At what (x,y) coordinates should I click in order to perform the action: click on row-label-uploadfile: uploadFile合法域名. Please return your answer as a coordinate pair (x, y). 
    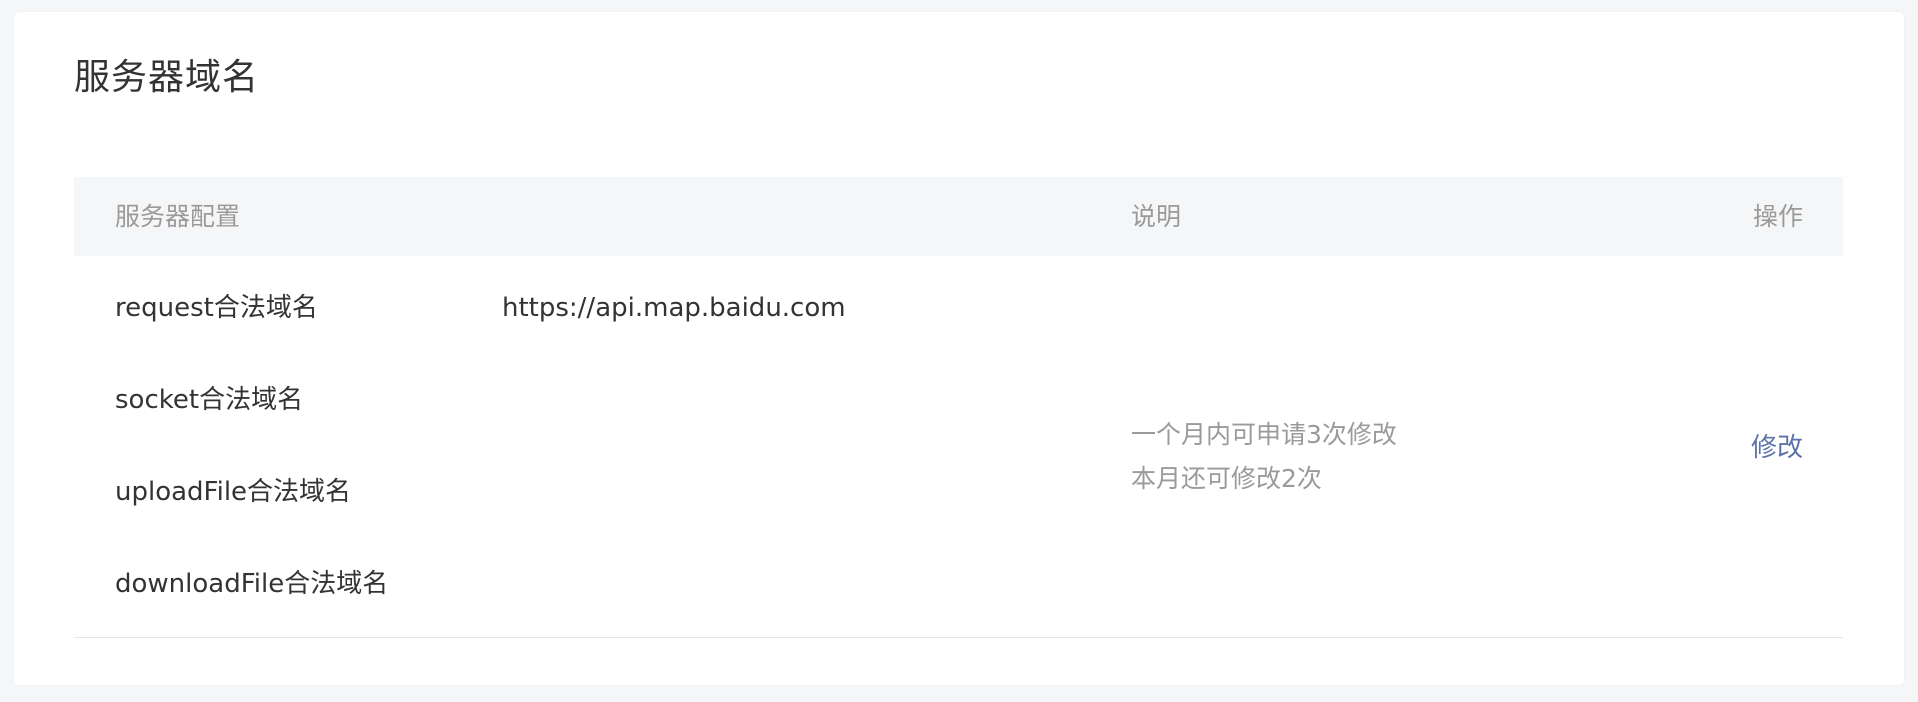
    Looking at the image, I should click on (233, 492).